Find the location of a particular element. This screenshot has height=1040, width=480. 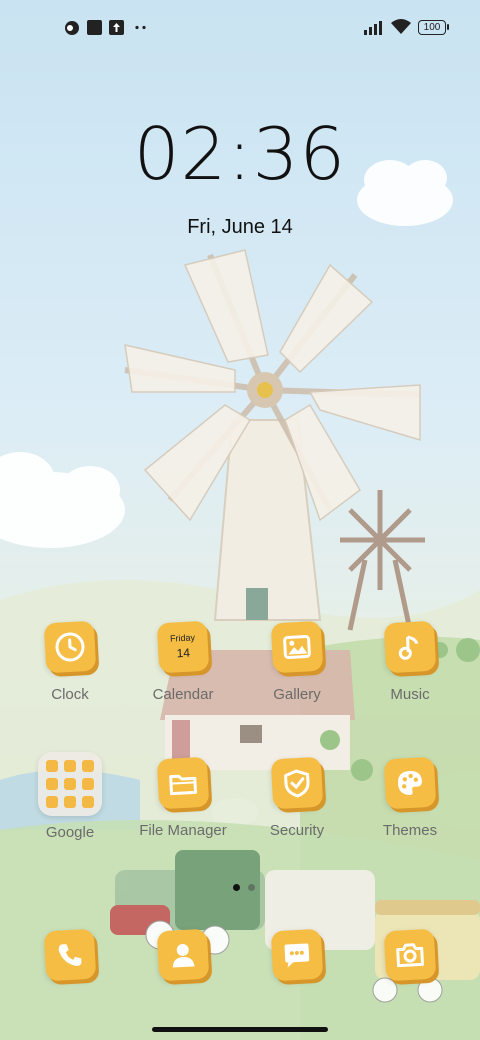

status-bar: 100 is located at coordinates (240, 28).